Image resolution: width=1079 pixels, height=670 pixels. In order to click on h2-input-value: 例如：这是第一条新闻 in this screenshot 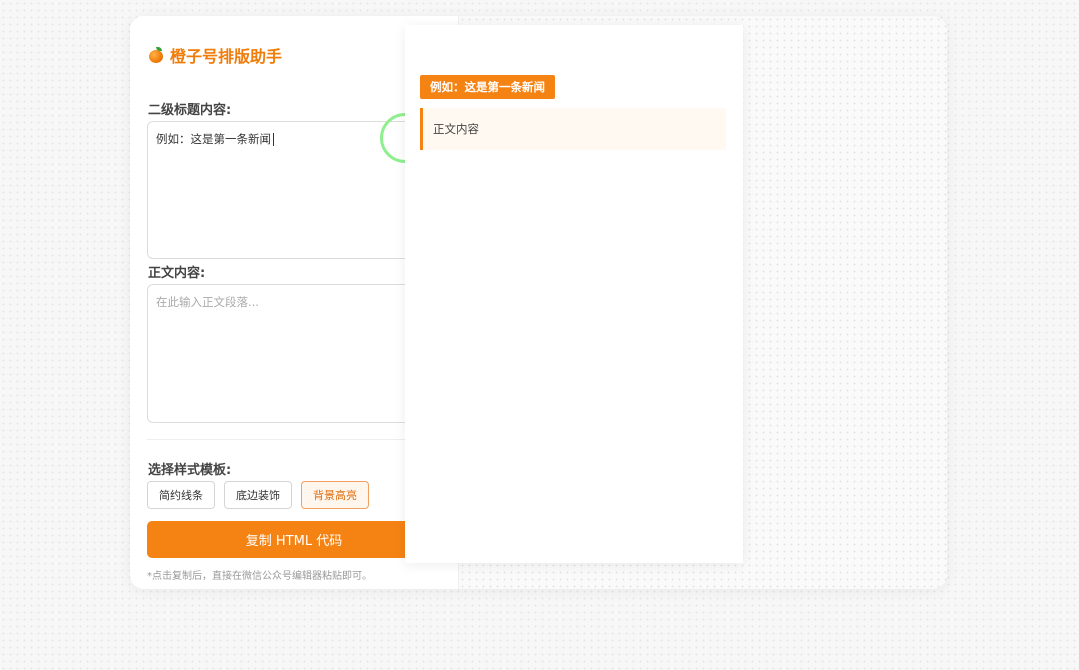, I will do `click(213, 139)`.